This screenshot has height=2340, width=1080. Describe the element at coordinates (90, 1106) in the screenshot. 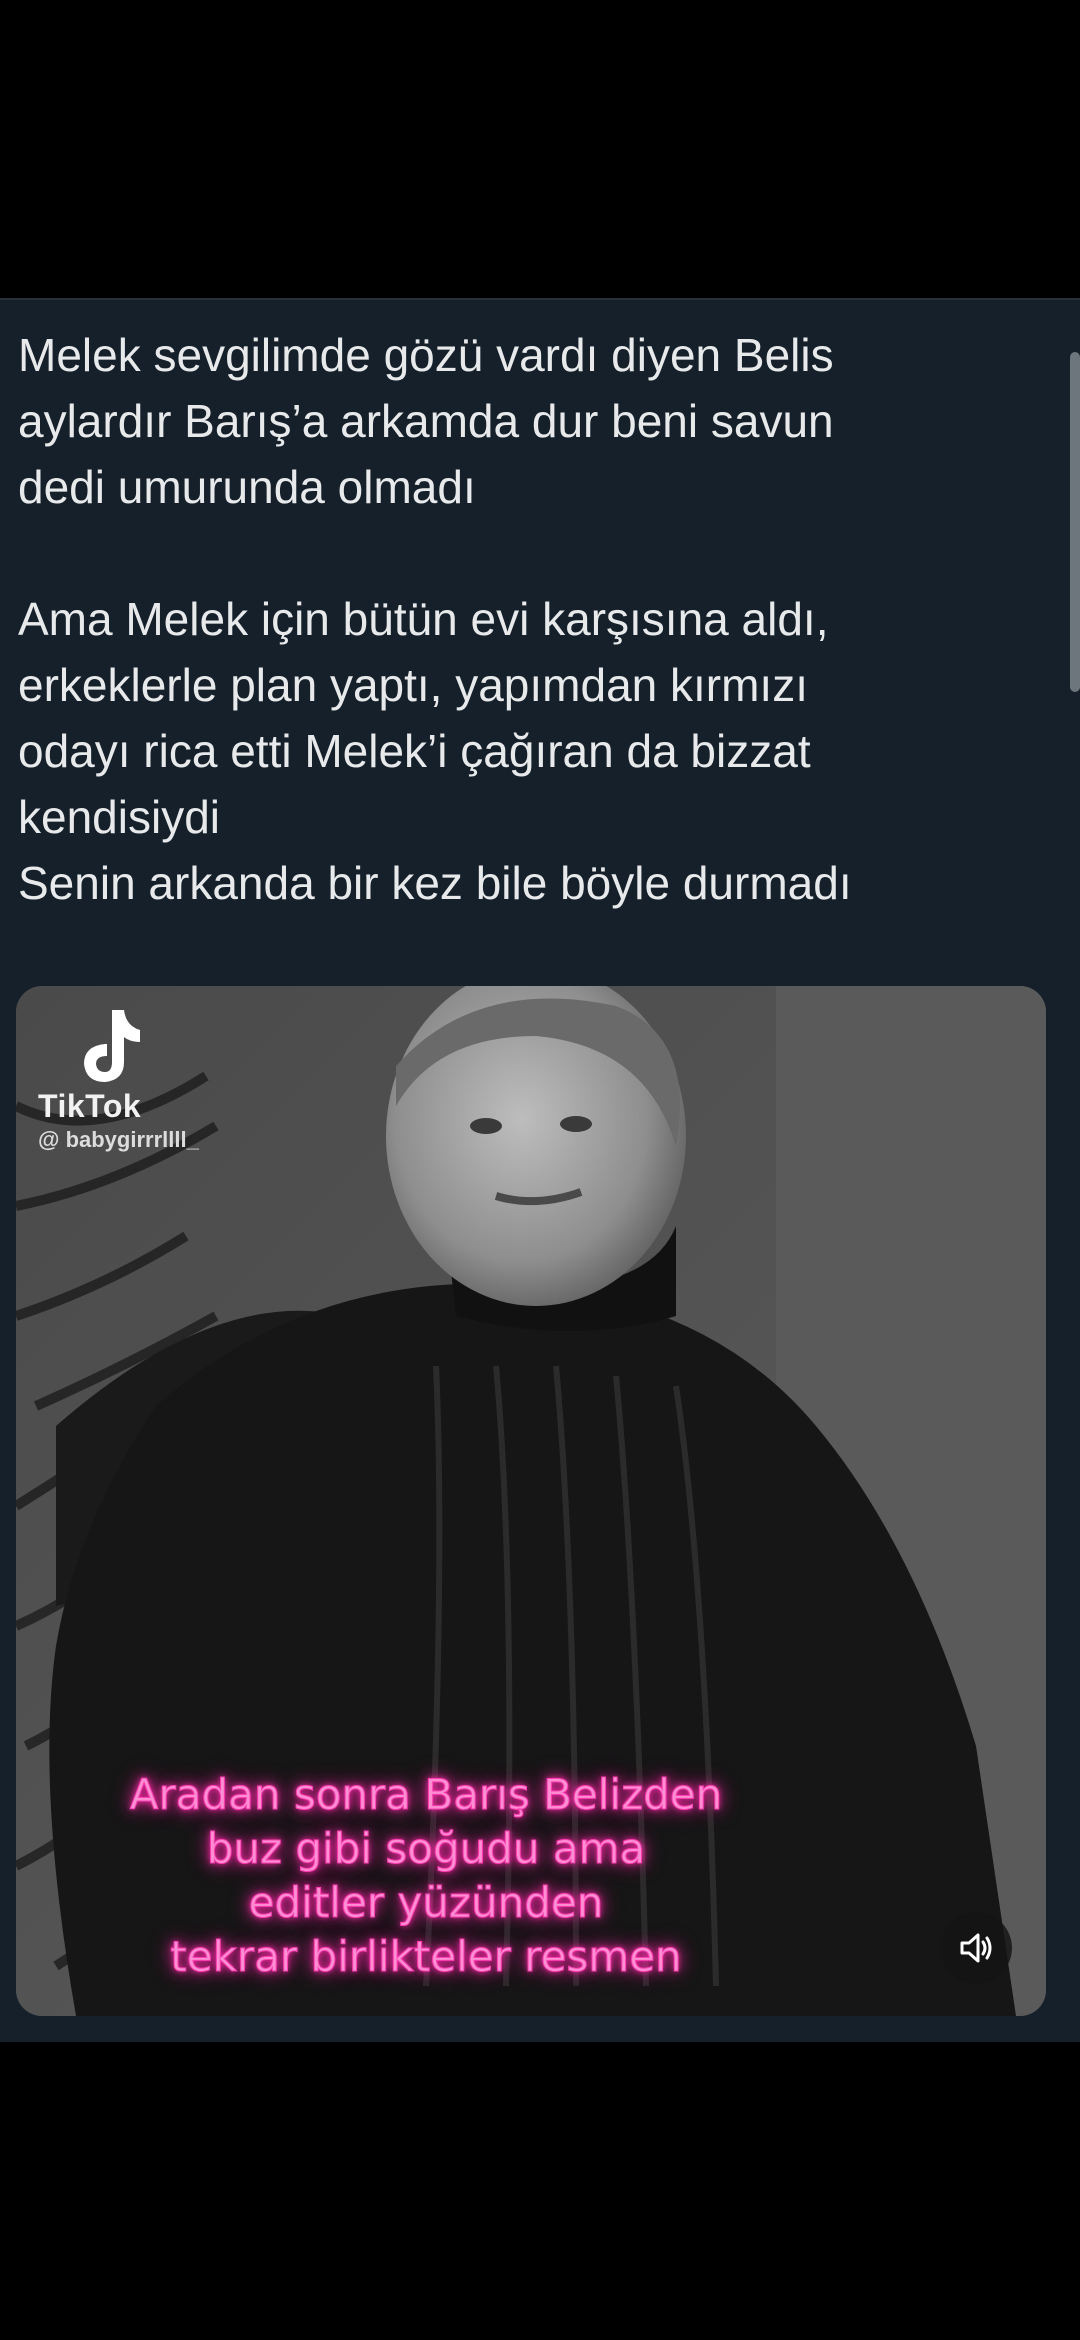

I see `tiktok-brand-text: TikTok` at that location.